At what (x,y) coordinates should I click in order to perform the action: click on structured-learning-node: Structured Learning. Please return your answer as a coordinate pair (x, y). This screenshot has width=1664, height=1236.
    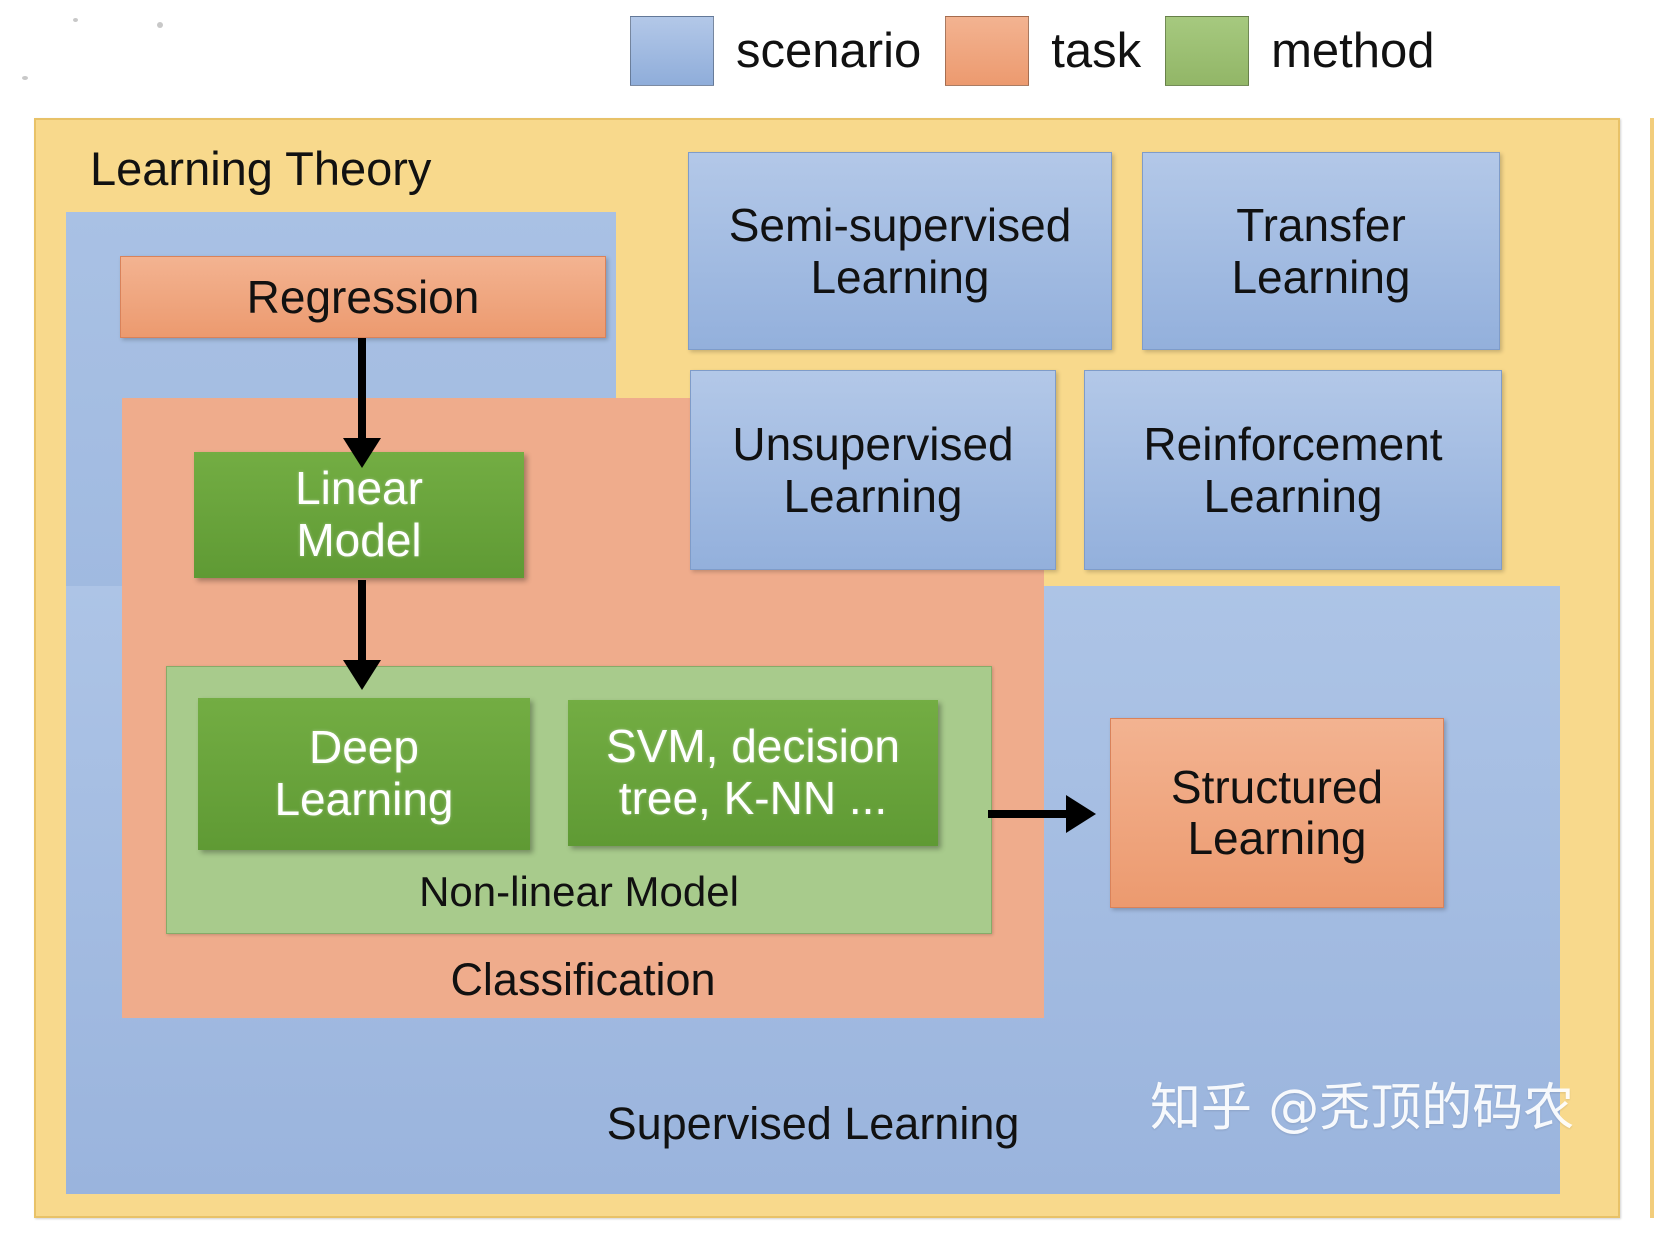
    Looking at the image, I should click on (1277, 813).